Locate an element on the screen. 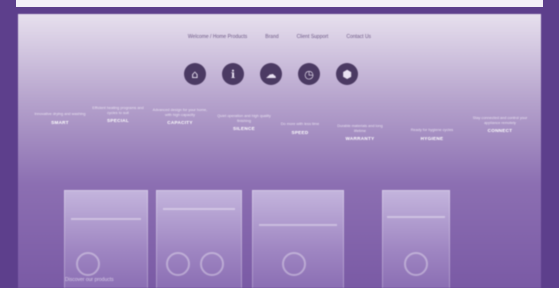  cloud-icon: ☁ is located at coordinates (271, 74).